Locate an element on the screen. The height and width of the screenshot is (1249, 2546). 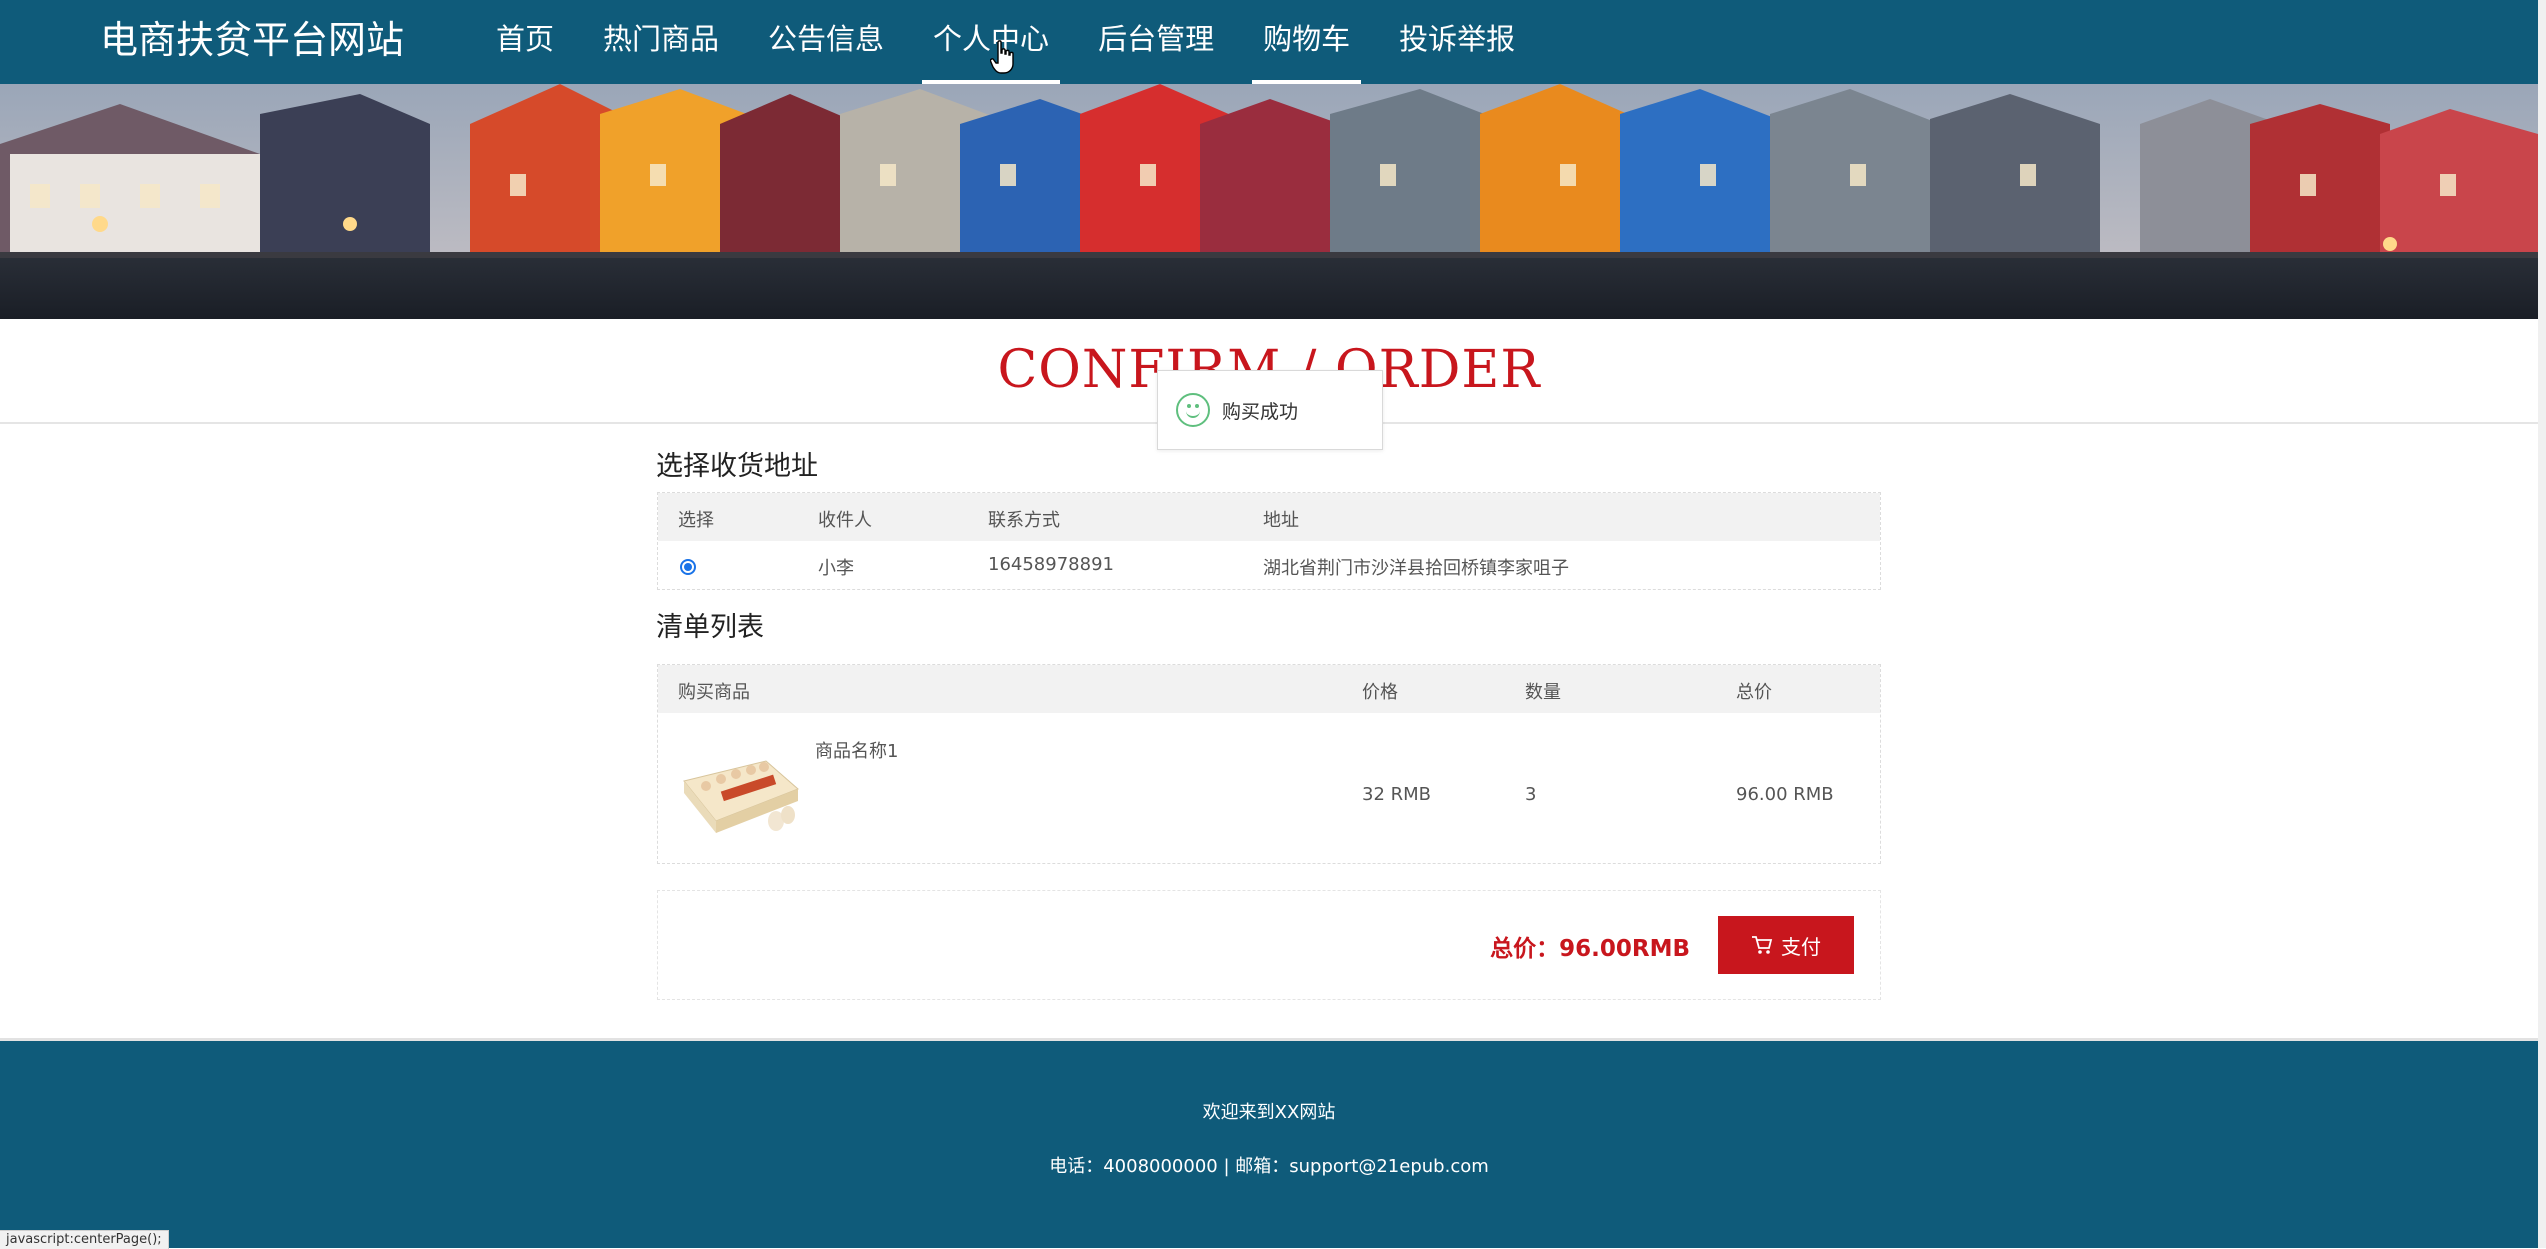
header-total: 总价 is located at coordinates (1754, 692).